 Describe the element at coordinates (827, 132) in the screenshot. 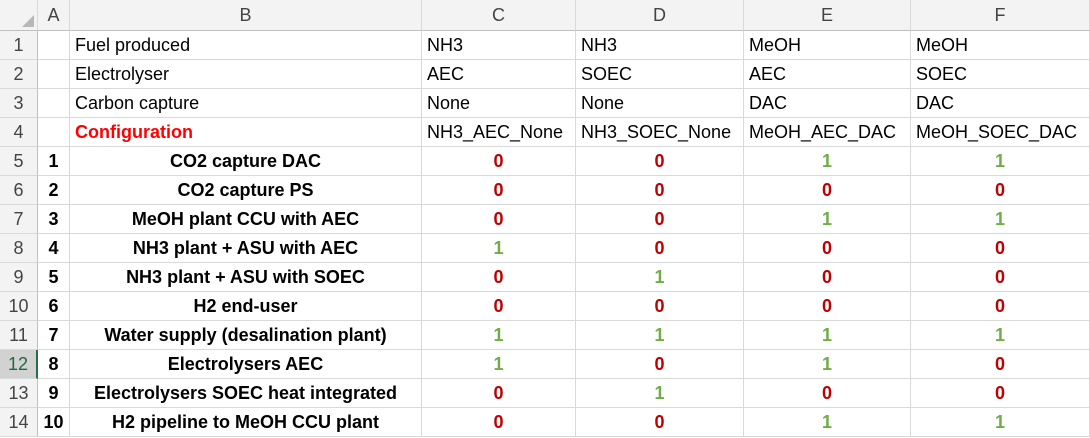

I see `value-cell: MeOH_AEC_DAC` at that location.